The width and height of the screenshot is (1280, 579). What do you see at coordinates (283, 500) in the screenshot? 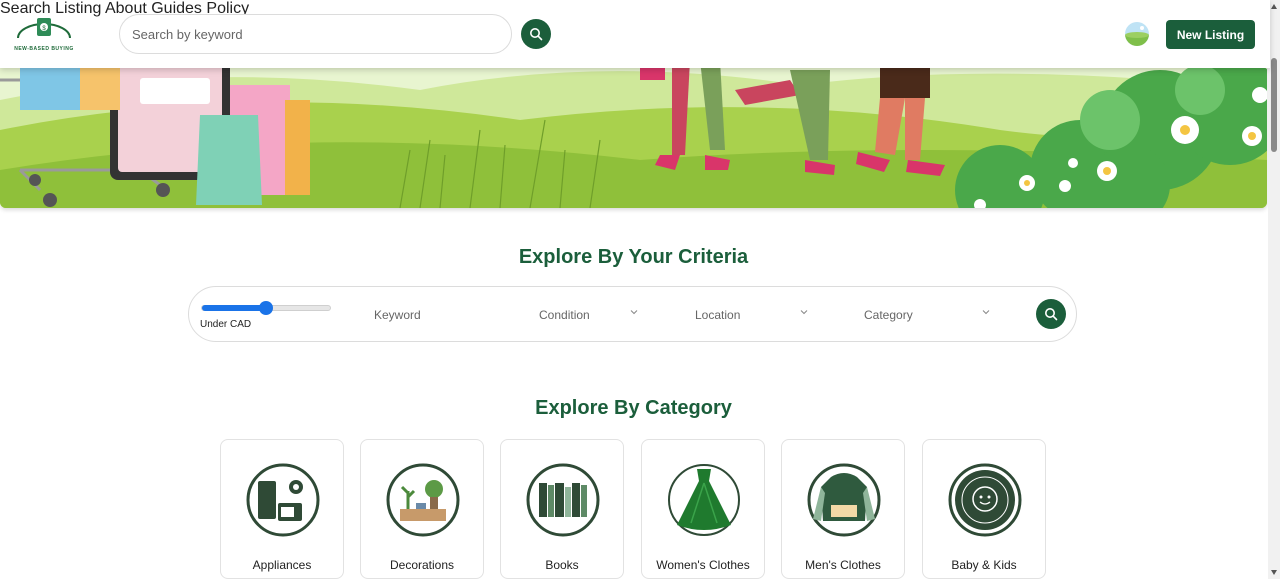
I see `appliances-icon` at bounding box center [283, 500].